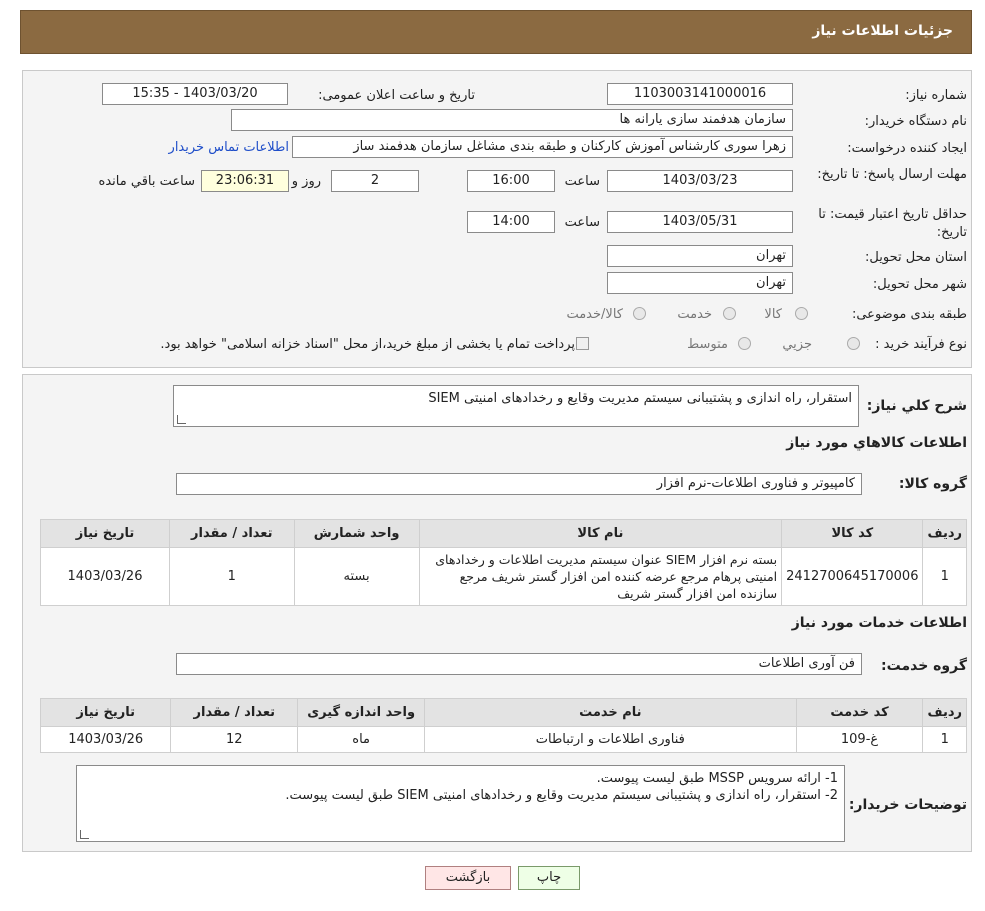  What do you see at coordinates (773, 314) in the screenshot?
I see `category-goods-label: کالا` at bounding box center [773, 314].